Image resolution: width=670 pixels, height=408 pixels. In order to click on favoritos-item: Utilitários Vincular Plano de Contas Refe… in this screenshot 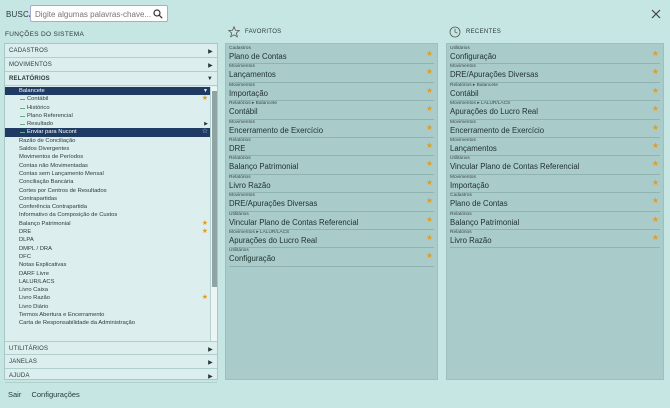, I will do `click(331, 221)`.